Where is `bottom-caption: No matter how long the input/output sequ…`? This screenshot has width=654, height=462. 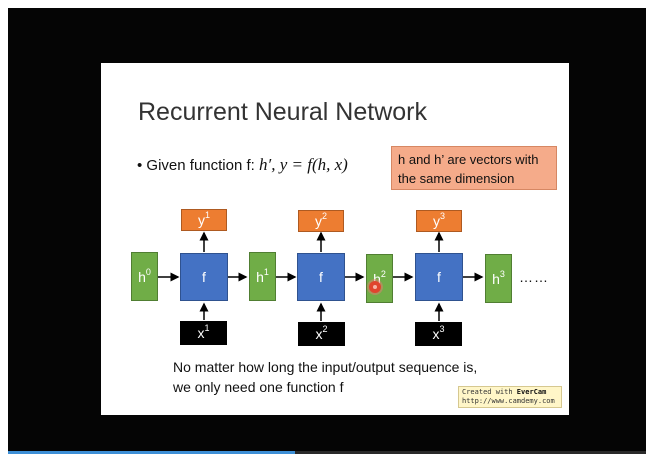 bottom-caption: No matter how long the input/output sequ… is located at coordinates (325, 377).